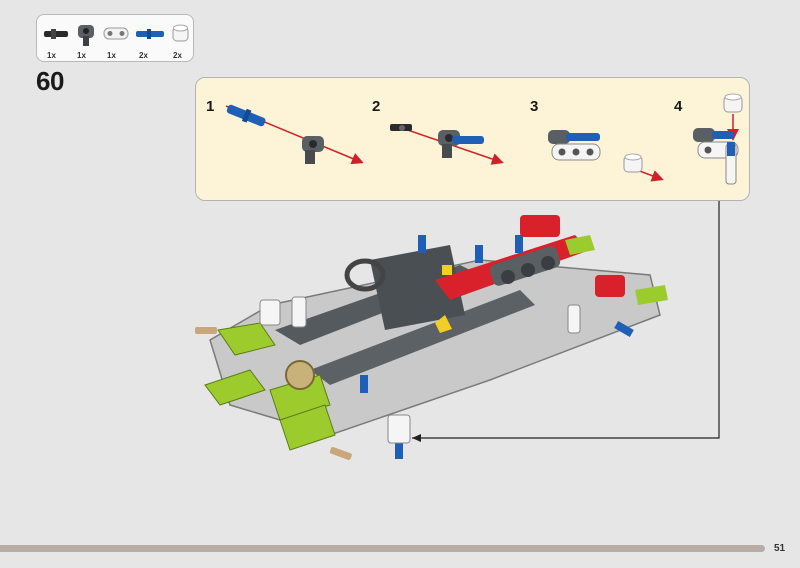  Describe the element at coordinates (447, 144) in the screenshot. I see `substep-2-assembly` at that location.